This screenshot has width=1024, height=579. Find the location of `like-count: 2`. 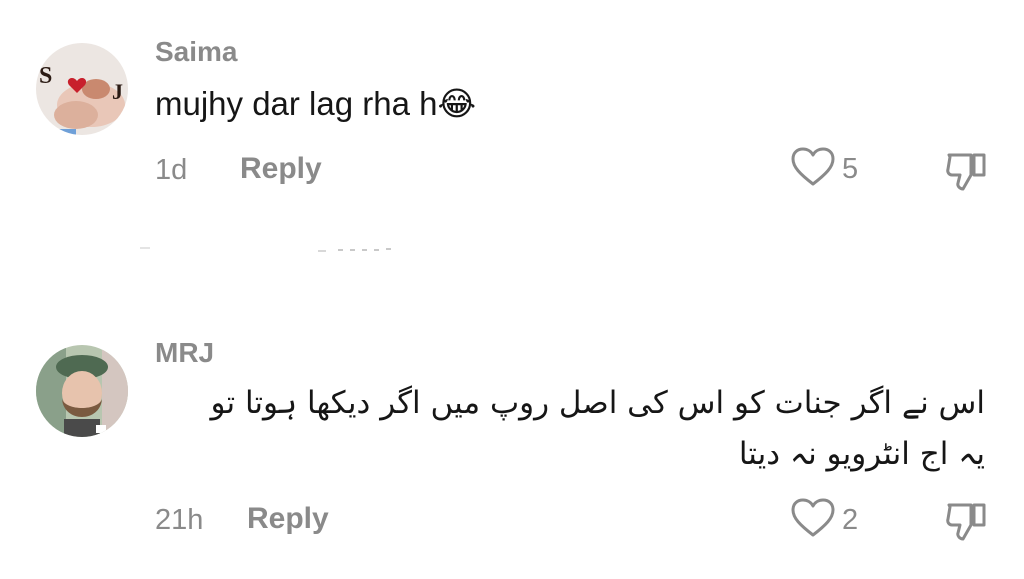

like-count: 2 is located at coordinates (850, 520).